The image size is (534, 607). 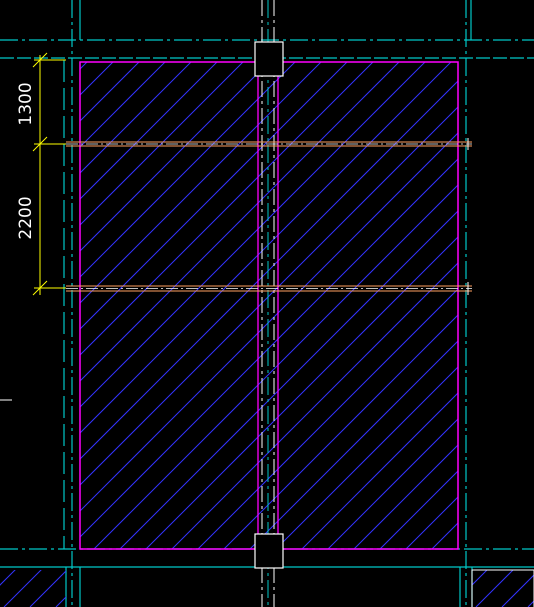 I want to click on dimension-upper: 1300, so click(x=26, y=103).